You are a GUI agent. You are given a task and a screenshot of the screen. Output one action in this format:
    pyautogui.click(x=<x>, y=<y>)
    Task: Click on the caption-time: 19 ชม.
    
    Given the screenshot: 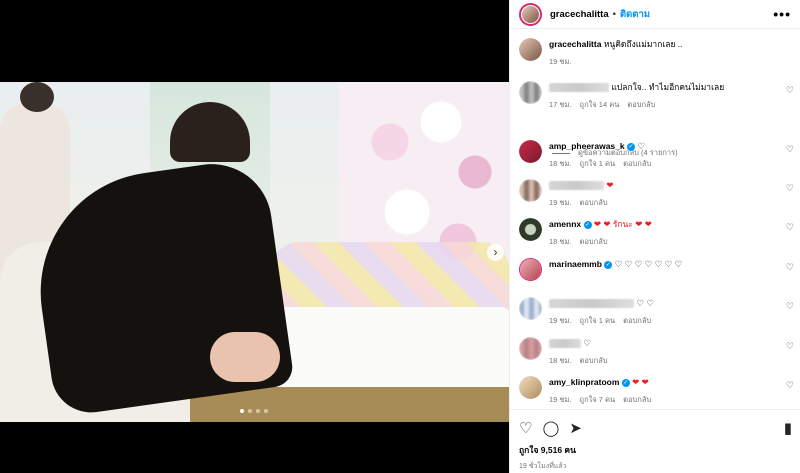 What is the action you would take?
    pyautogui.click(x=560, y=61)
    